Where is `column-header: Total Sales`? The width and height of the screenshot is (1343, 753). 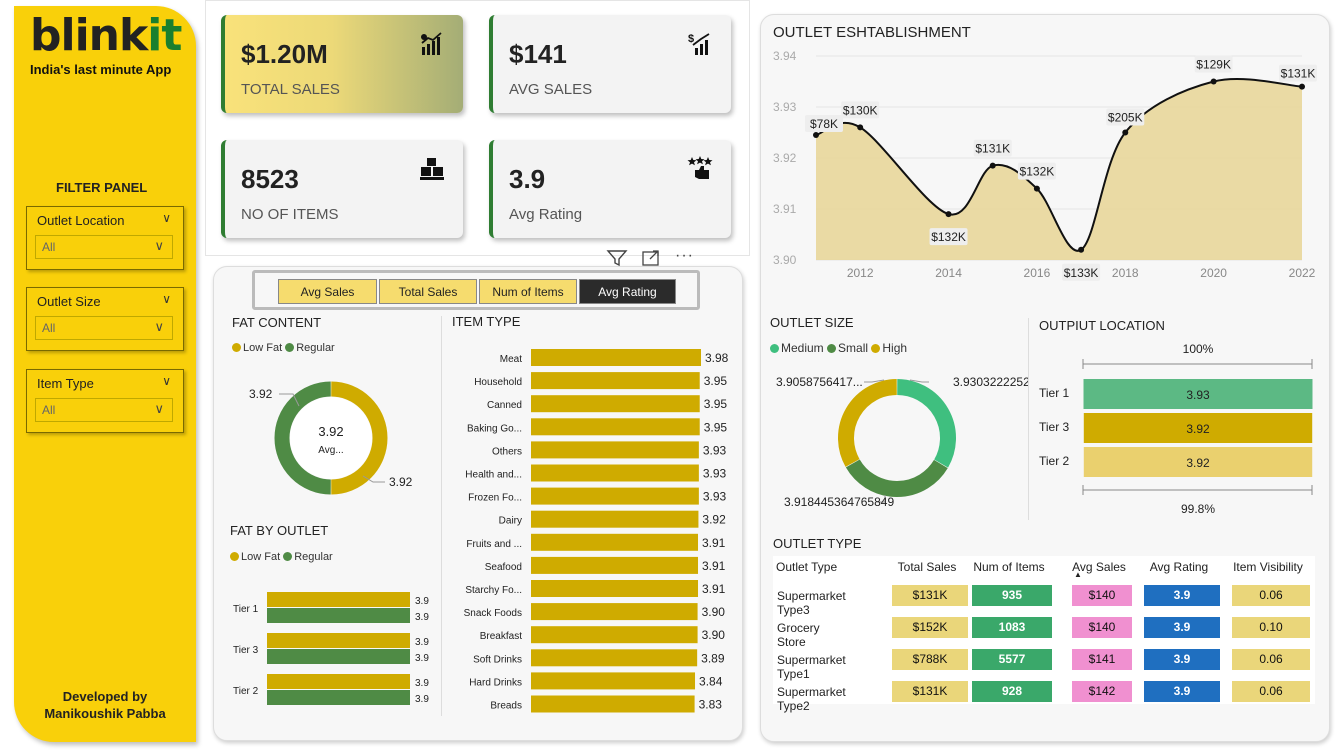 column-header: Total Sales is located at coordinates (927, 567).